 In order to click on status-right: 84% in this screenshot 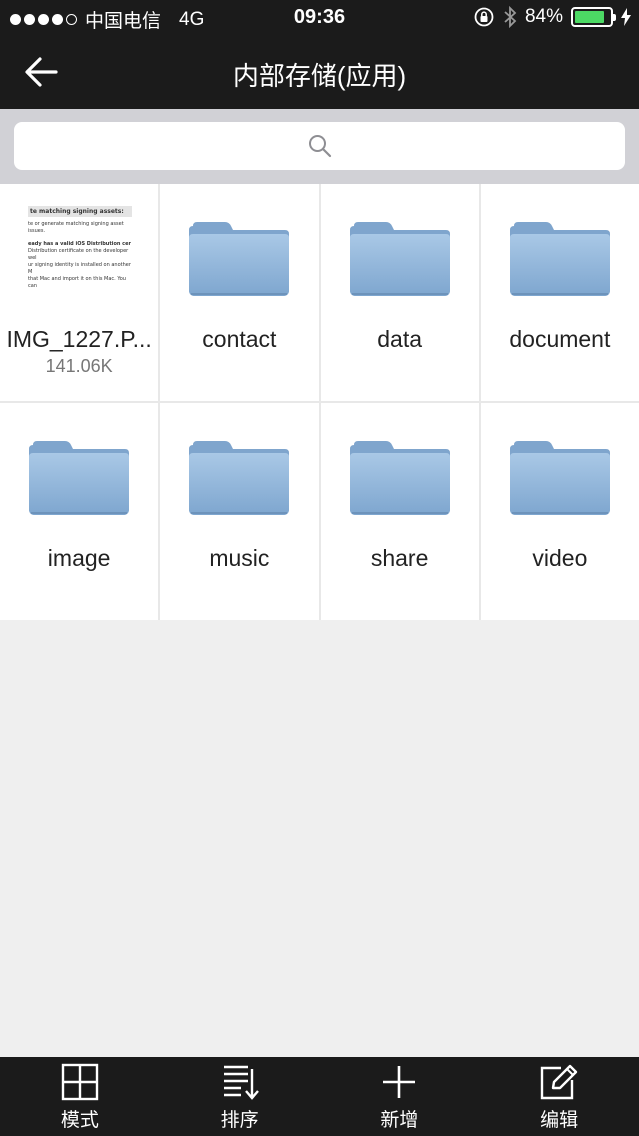, I will do `click(552, 17)`.